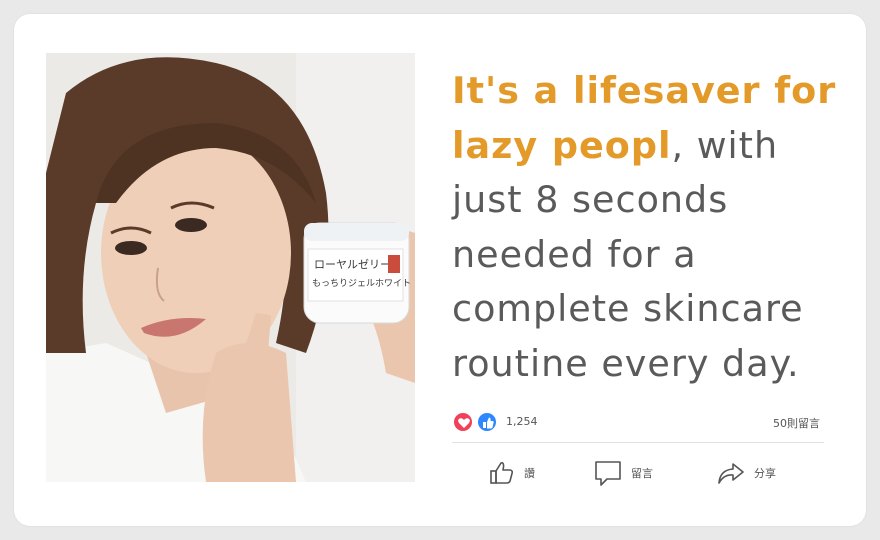  I want to click on thumbs-up-icon, so click(502, 473).